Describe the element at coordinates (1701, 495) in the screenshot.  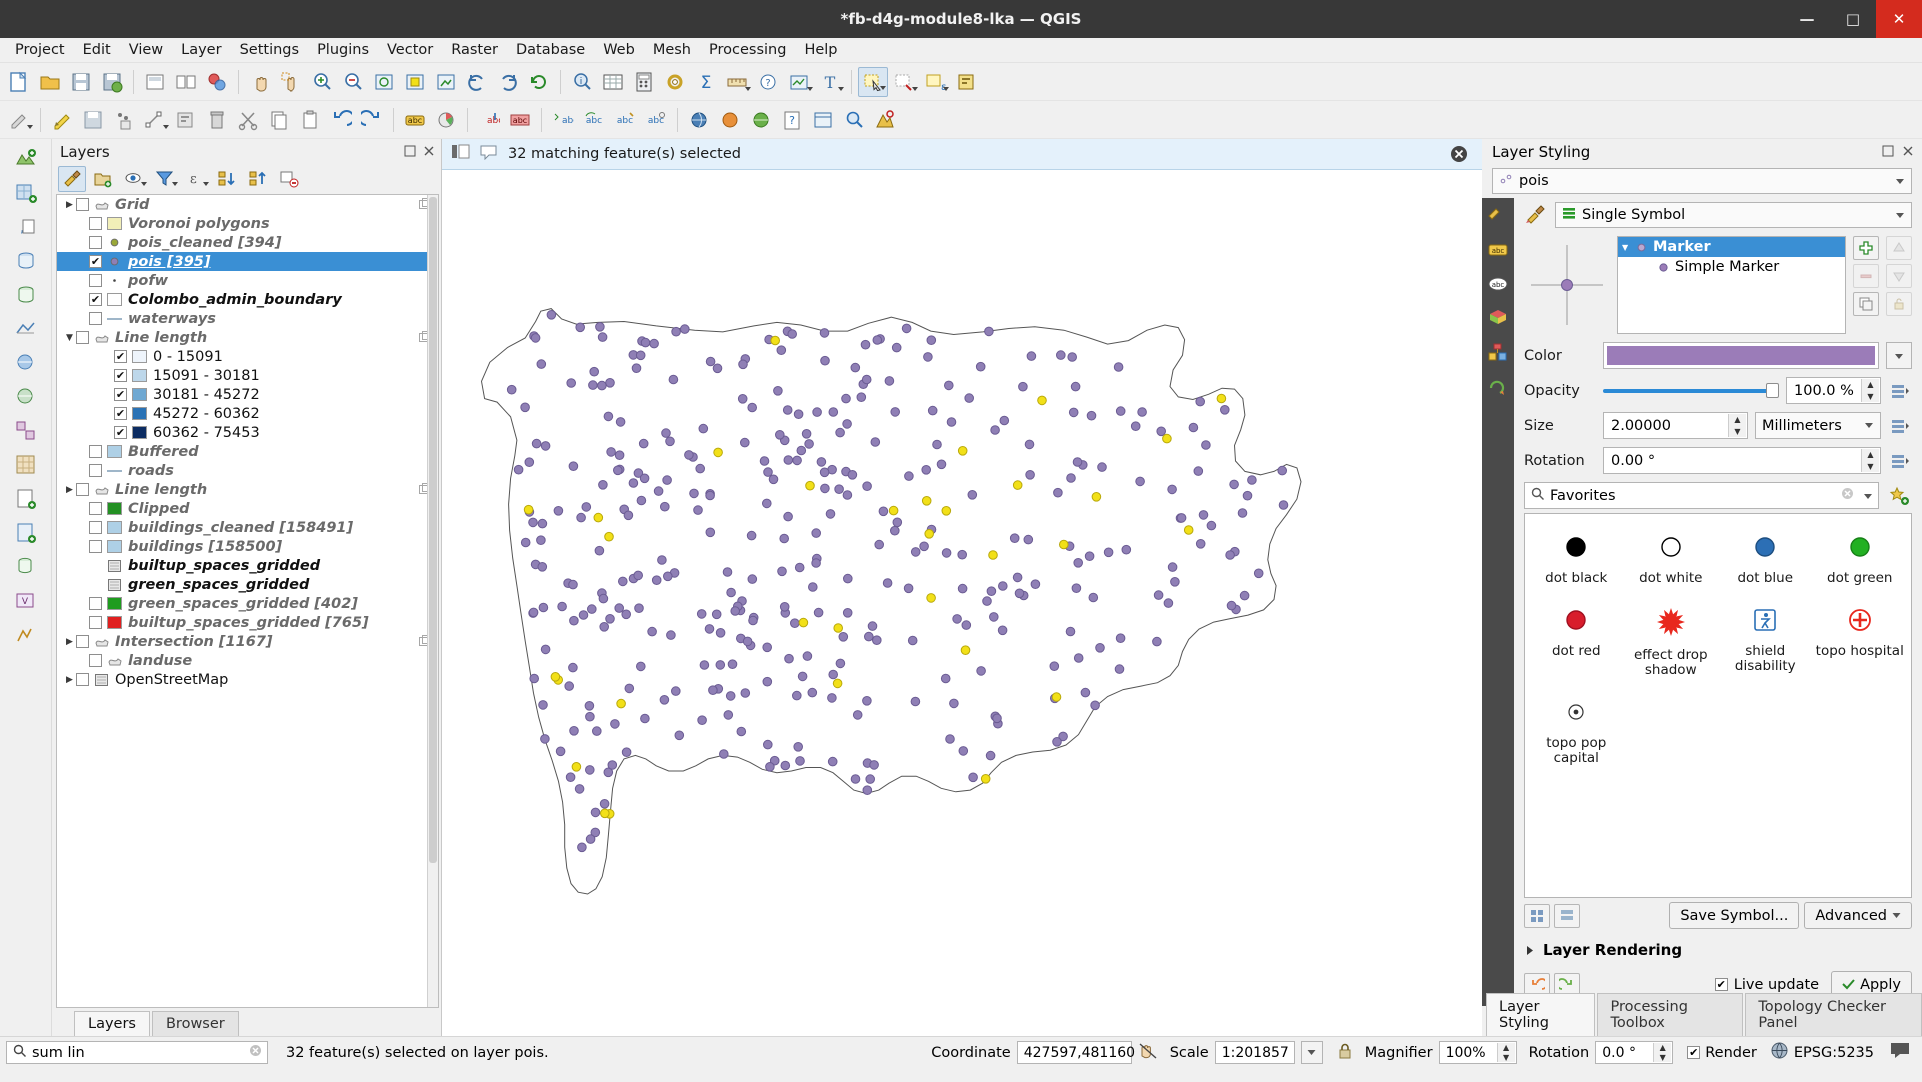
I see `symbol-search-field: Favorites` at that location.